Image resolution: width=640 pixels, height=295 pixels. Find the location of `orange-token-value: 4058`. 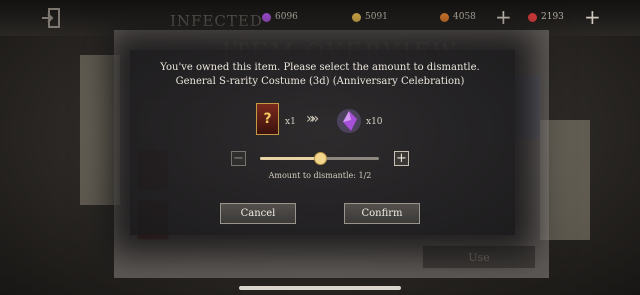

orange-token-value: 4058 is located at coordinates (464, 17).